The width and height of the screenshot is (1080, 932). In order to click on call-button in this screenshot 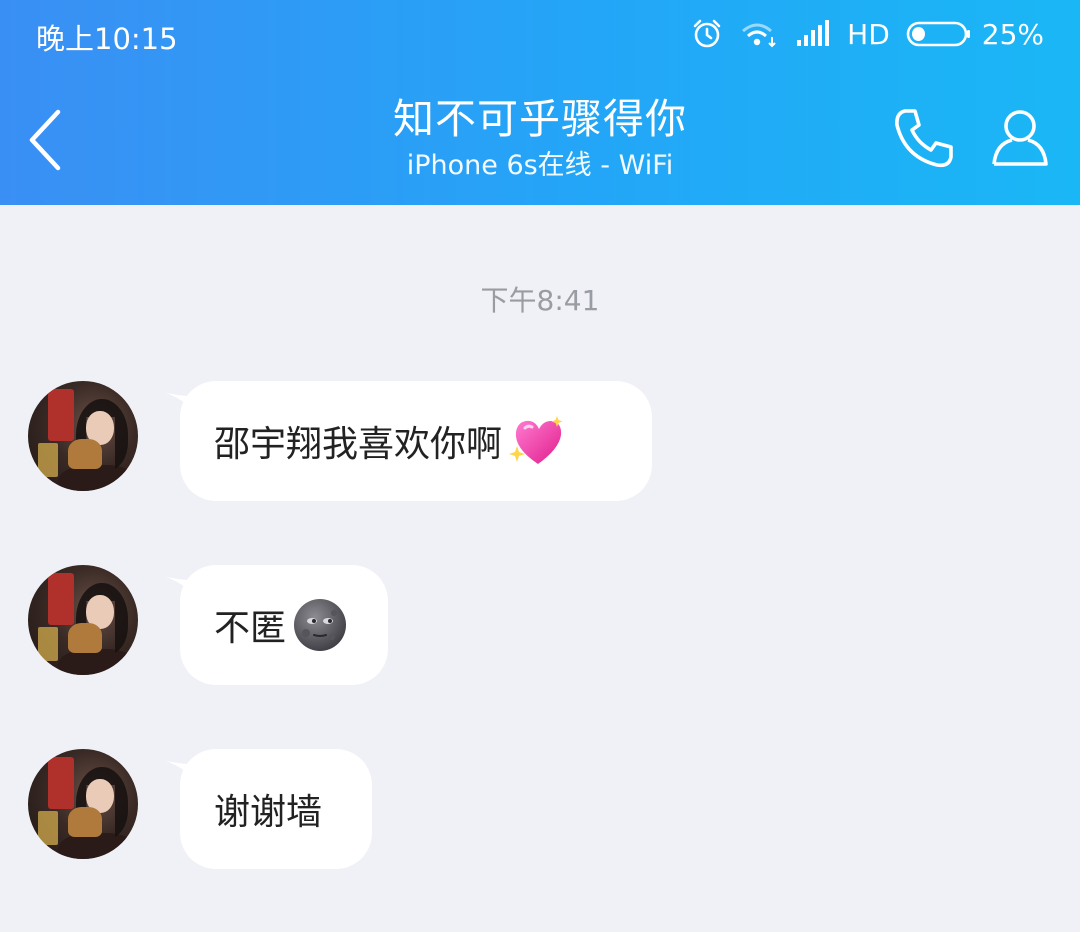, I will do `click(924, 138)`.